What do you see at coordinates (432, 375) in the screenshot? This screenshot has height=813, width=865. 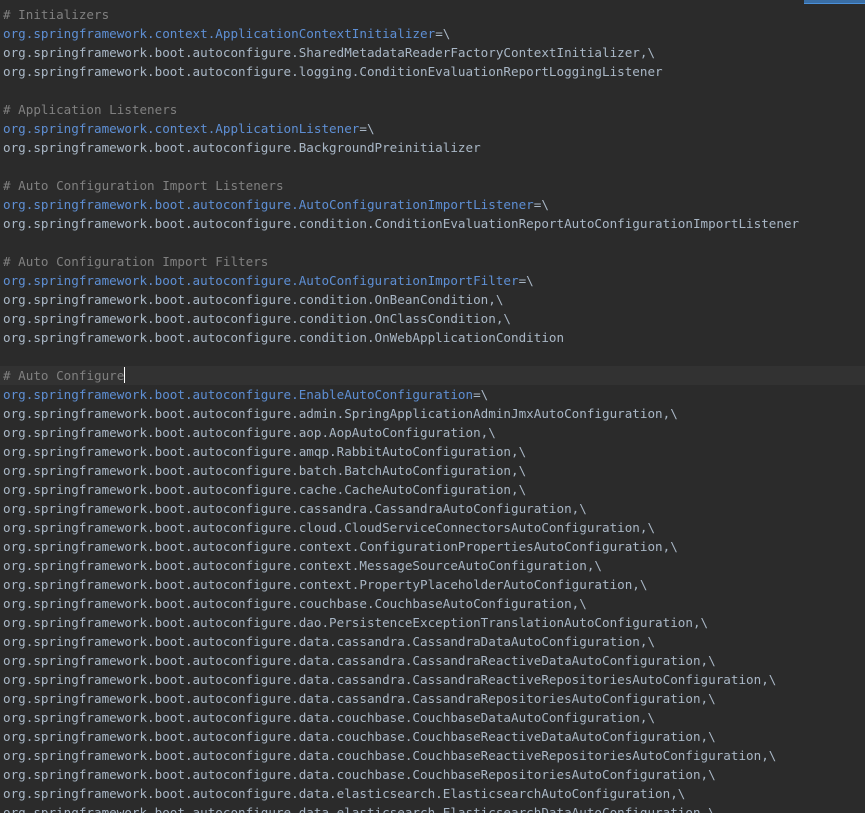 I see `comment-line: # Auto Configure` at bounding box center [432, 375].